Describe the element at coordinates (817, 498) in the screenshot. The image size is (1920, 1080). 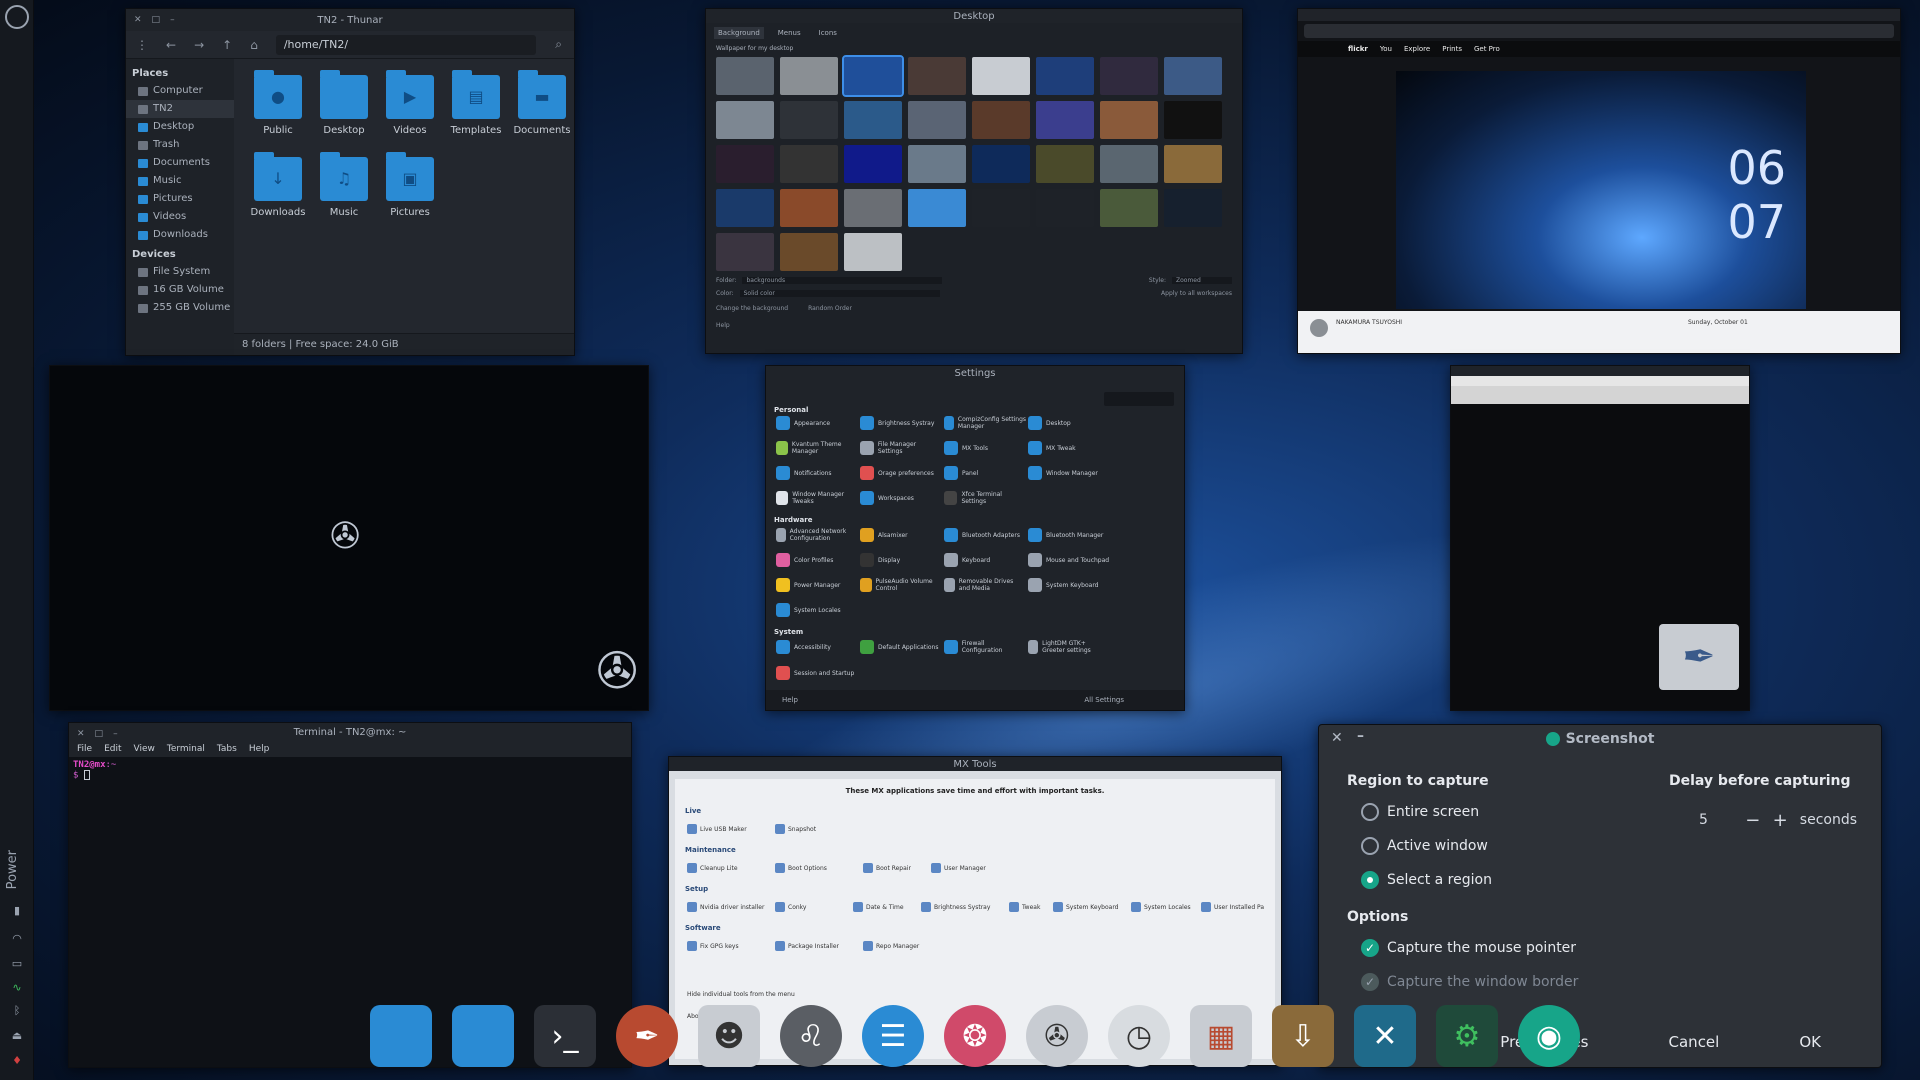
I see `settings-item: Window Manager Tweaks` at that location.